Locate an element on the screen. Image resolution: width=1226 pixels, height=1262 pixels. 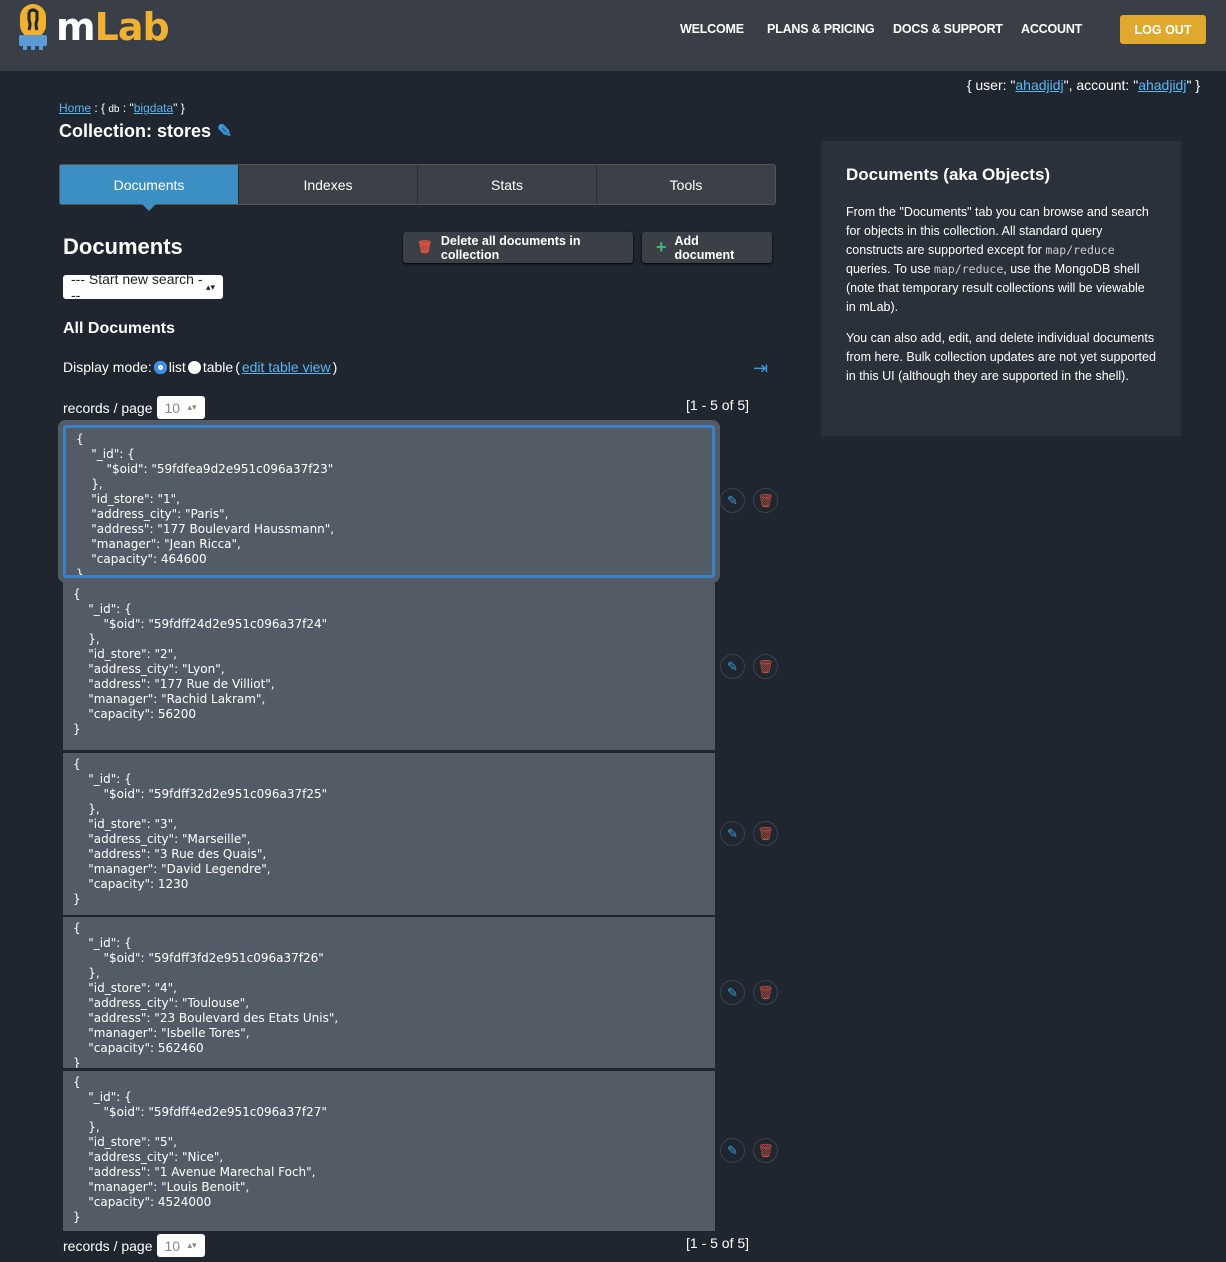
userline-prefix: { user: " is located at coordinates (991, 85).